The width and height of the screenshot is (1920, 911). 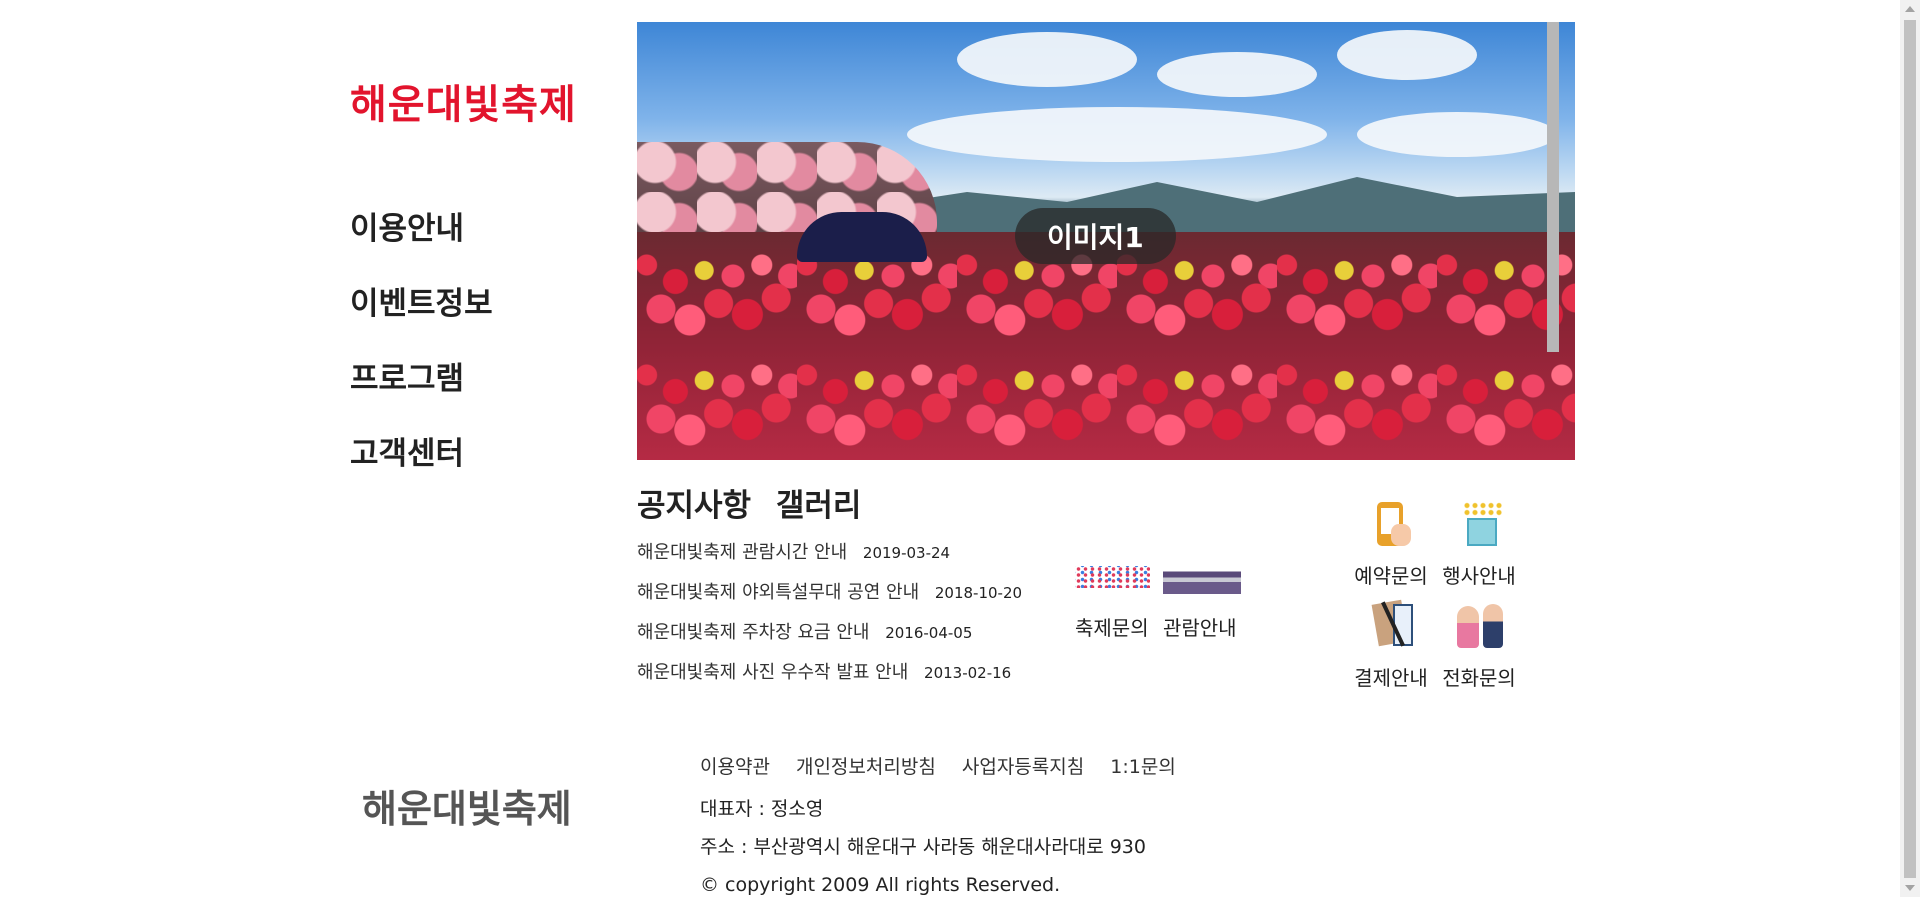 I want to click on quick-call-label: 전화문의, so click(x=1479, y=678).